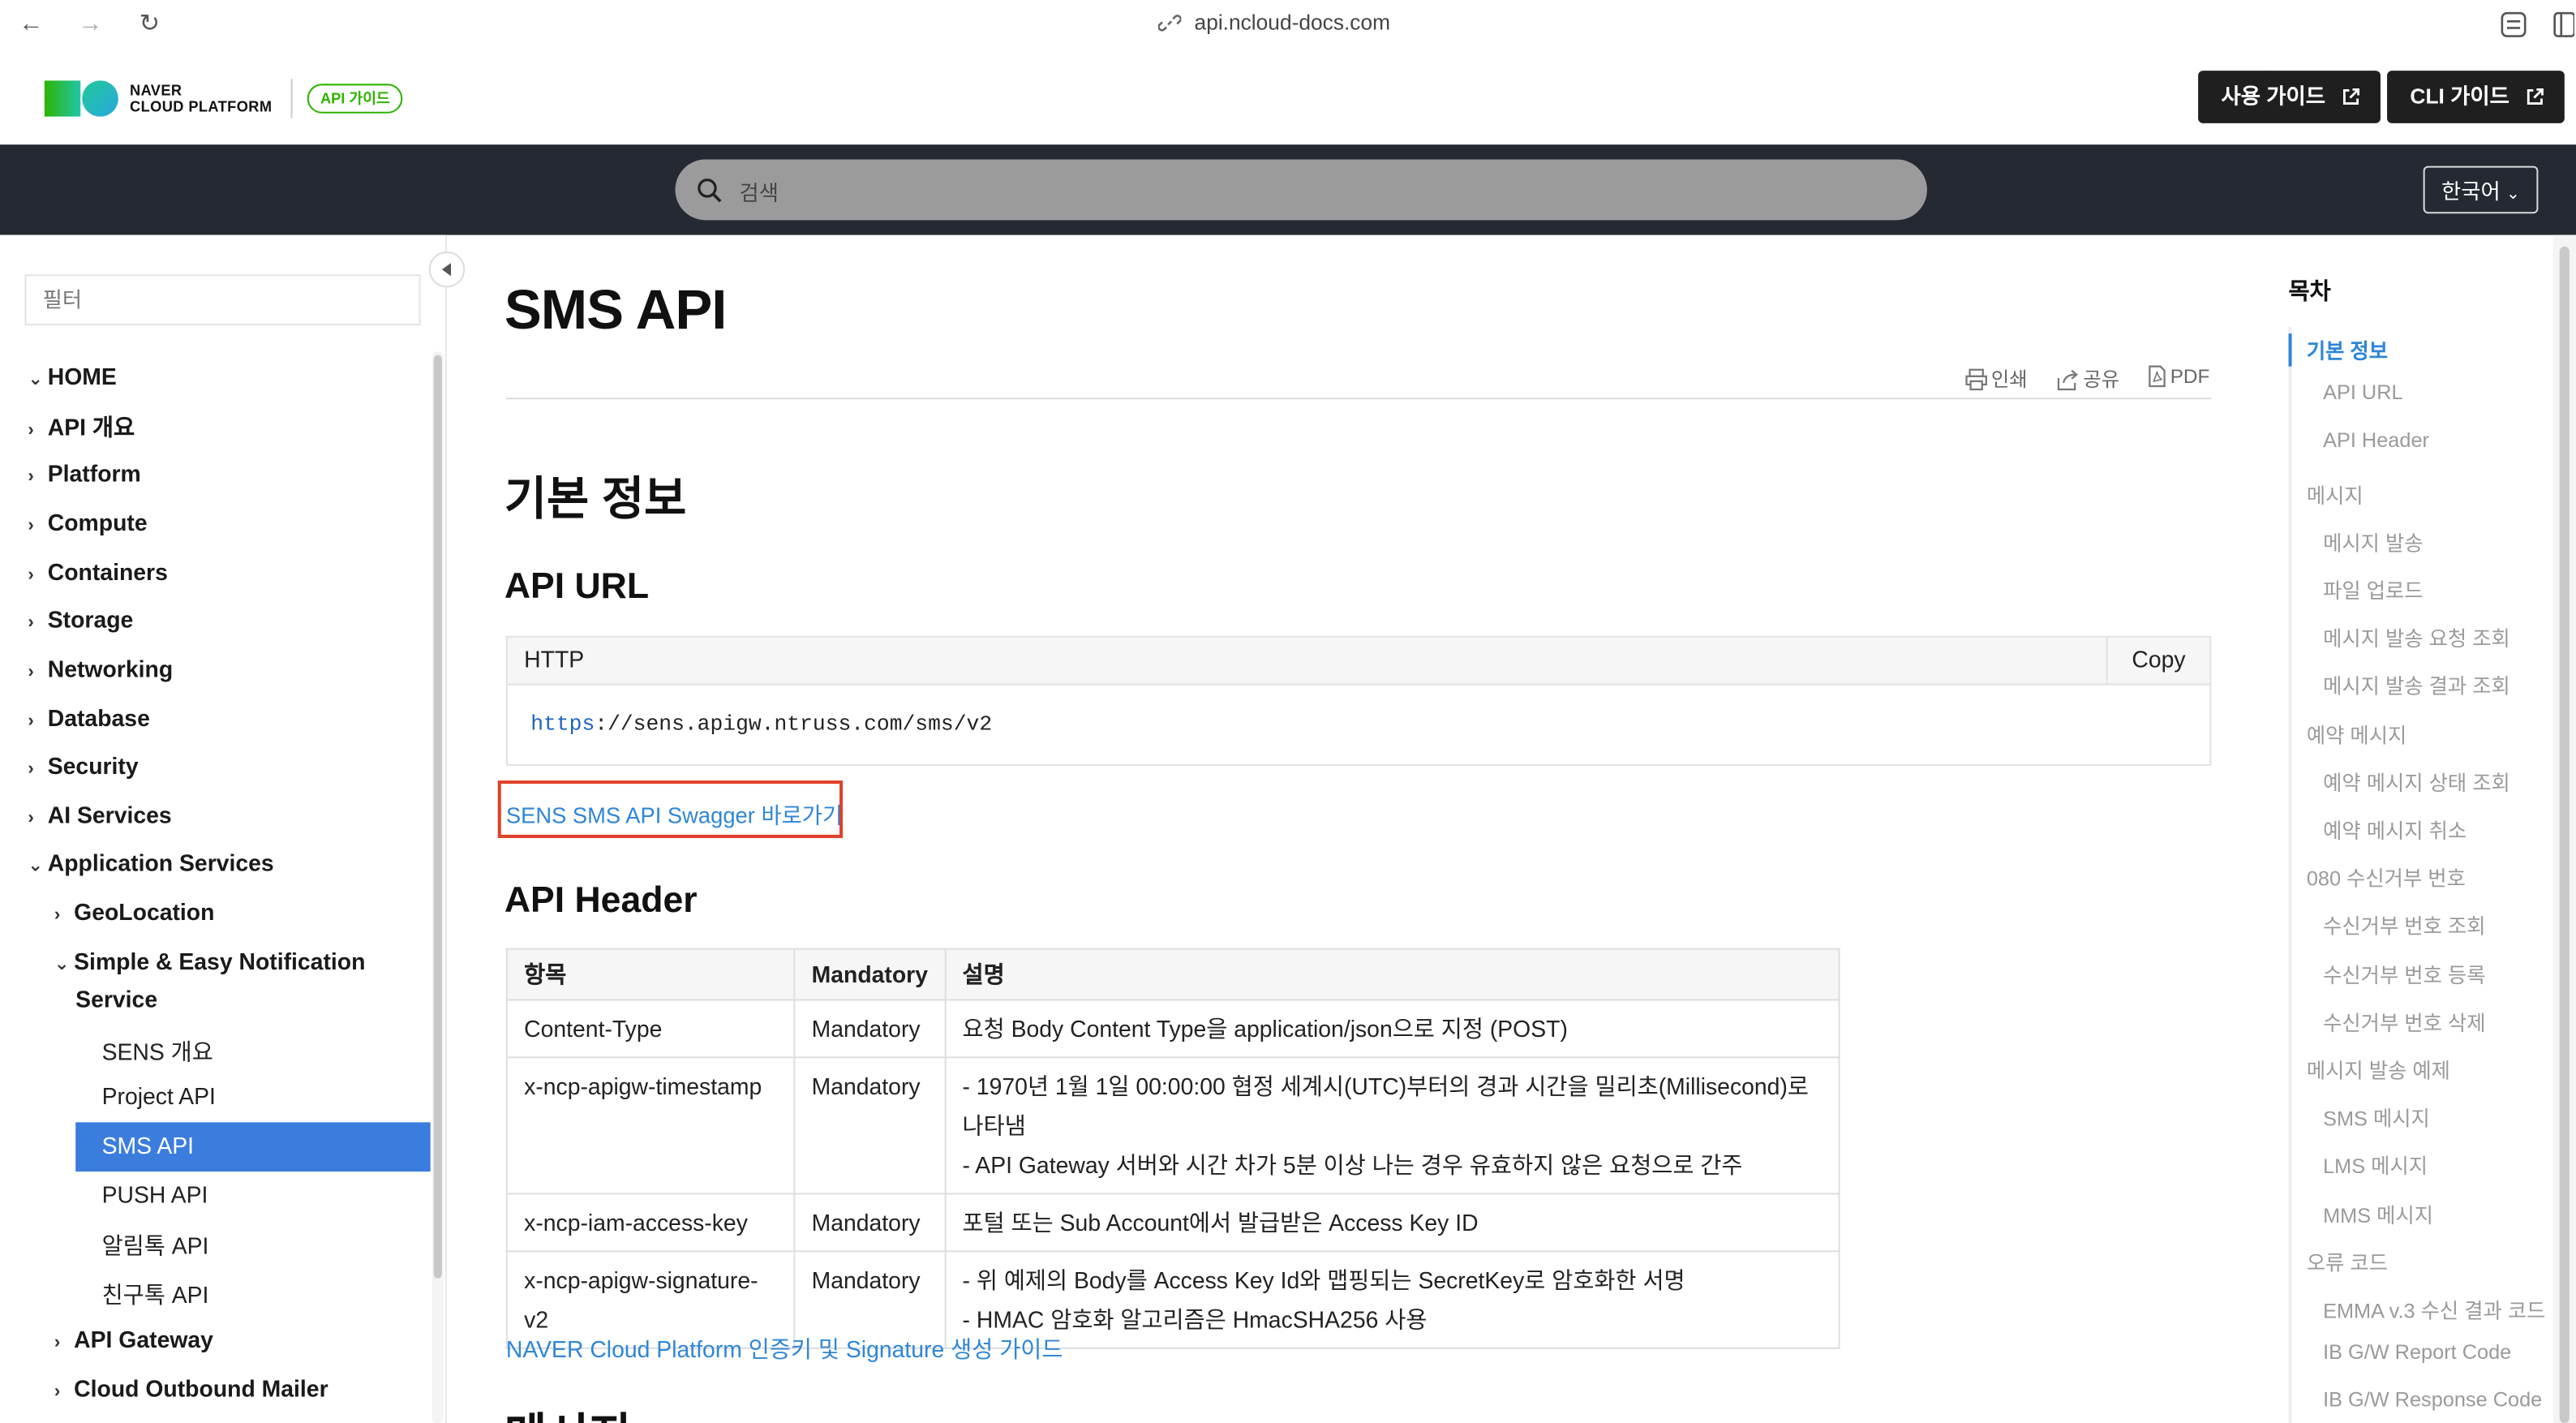  I want to click on sidebar-item-storage: › Storage, so click(80, 619).